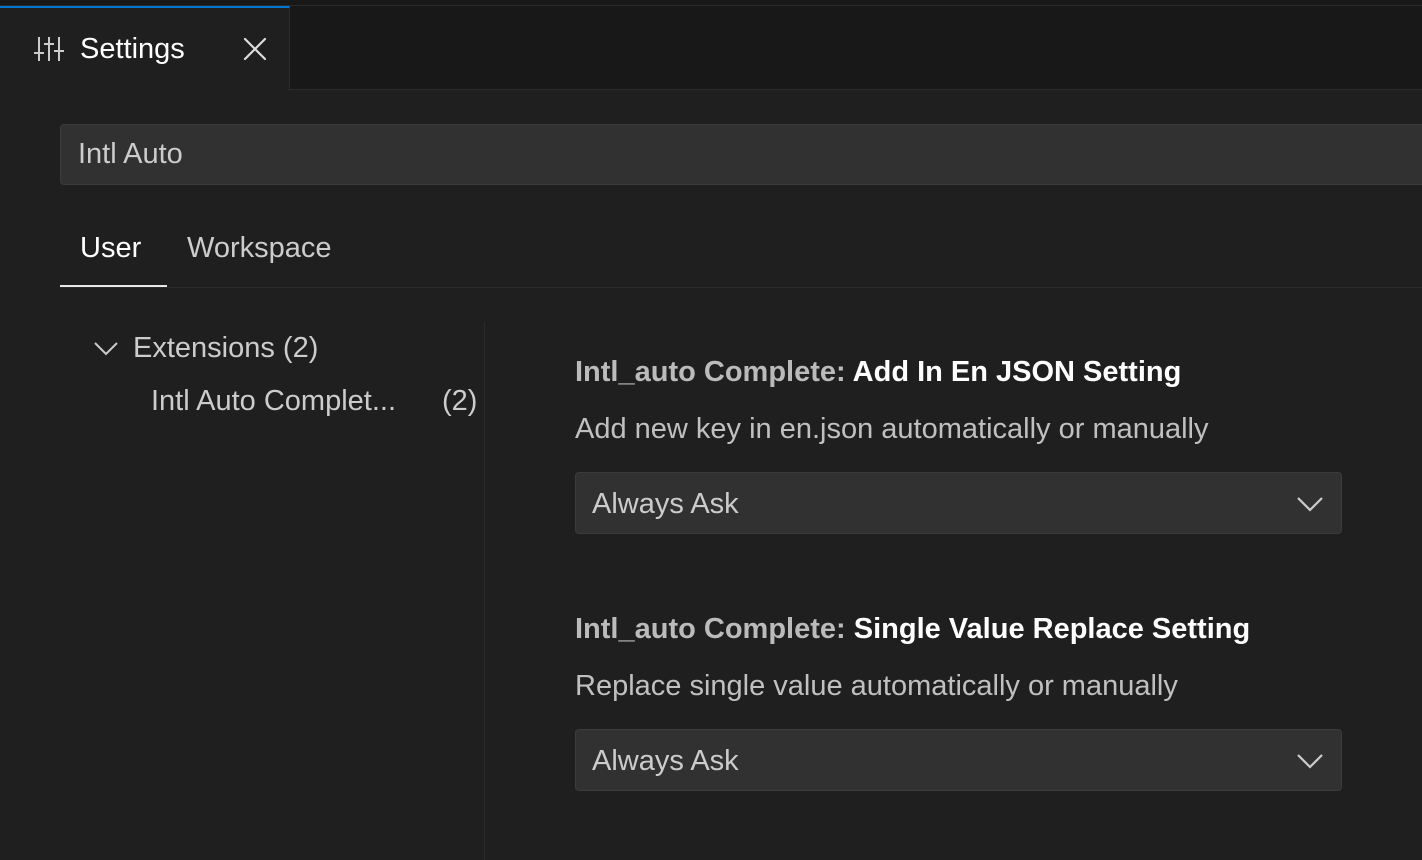 The width and height of the screenshot is (1422, 860). I want to click on scope-tabs: User Workspace, so click(741, 254).